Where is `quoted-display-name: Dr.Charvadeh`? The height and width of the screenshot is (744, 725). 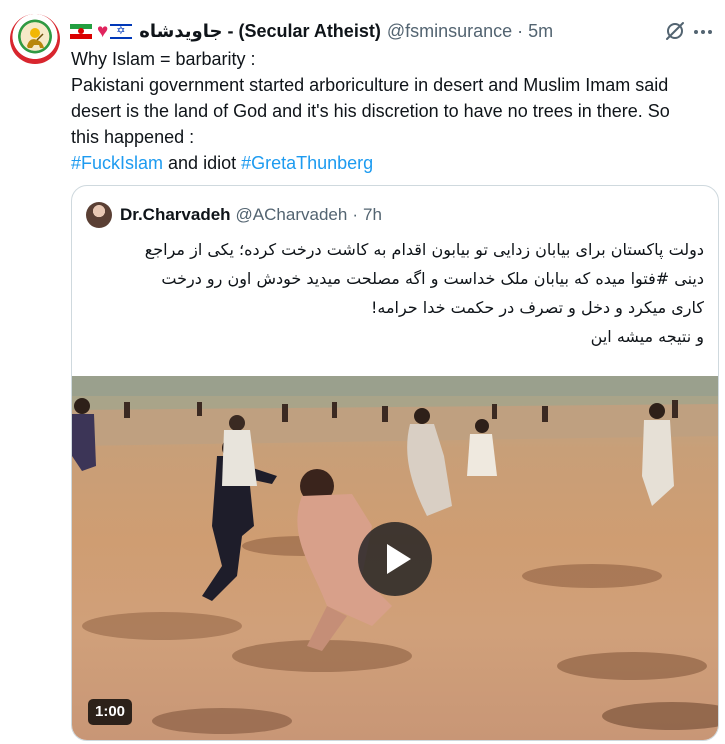
quoted-display-name: Dr.Charvadeh is located at coordinates (175, 215).